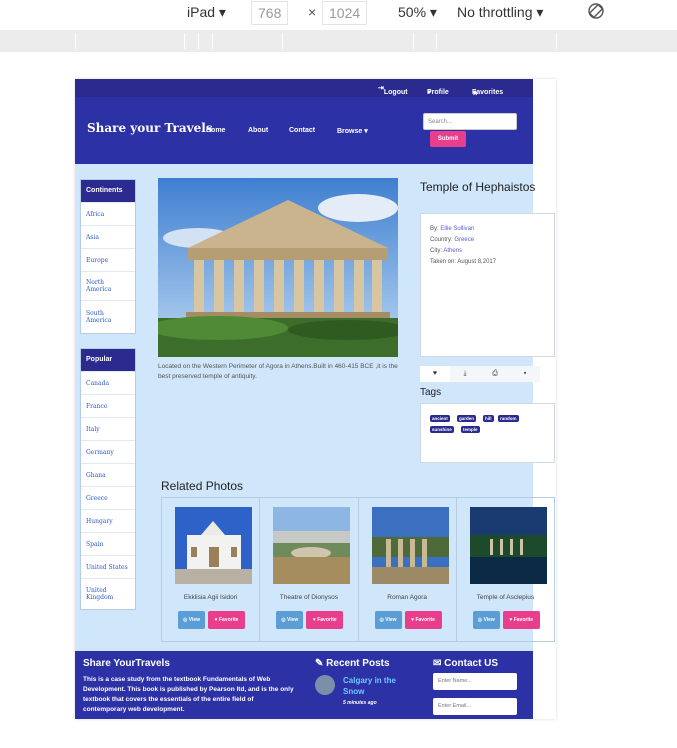  Describe the element at coordinates (470, 429) in the screenshot. I see `tag-item: temple` at that location.